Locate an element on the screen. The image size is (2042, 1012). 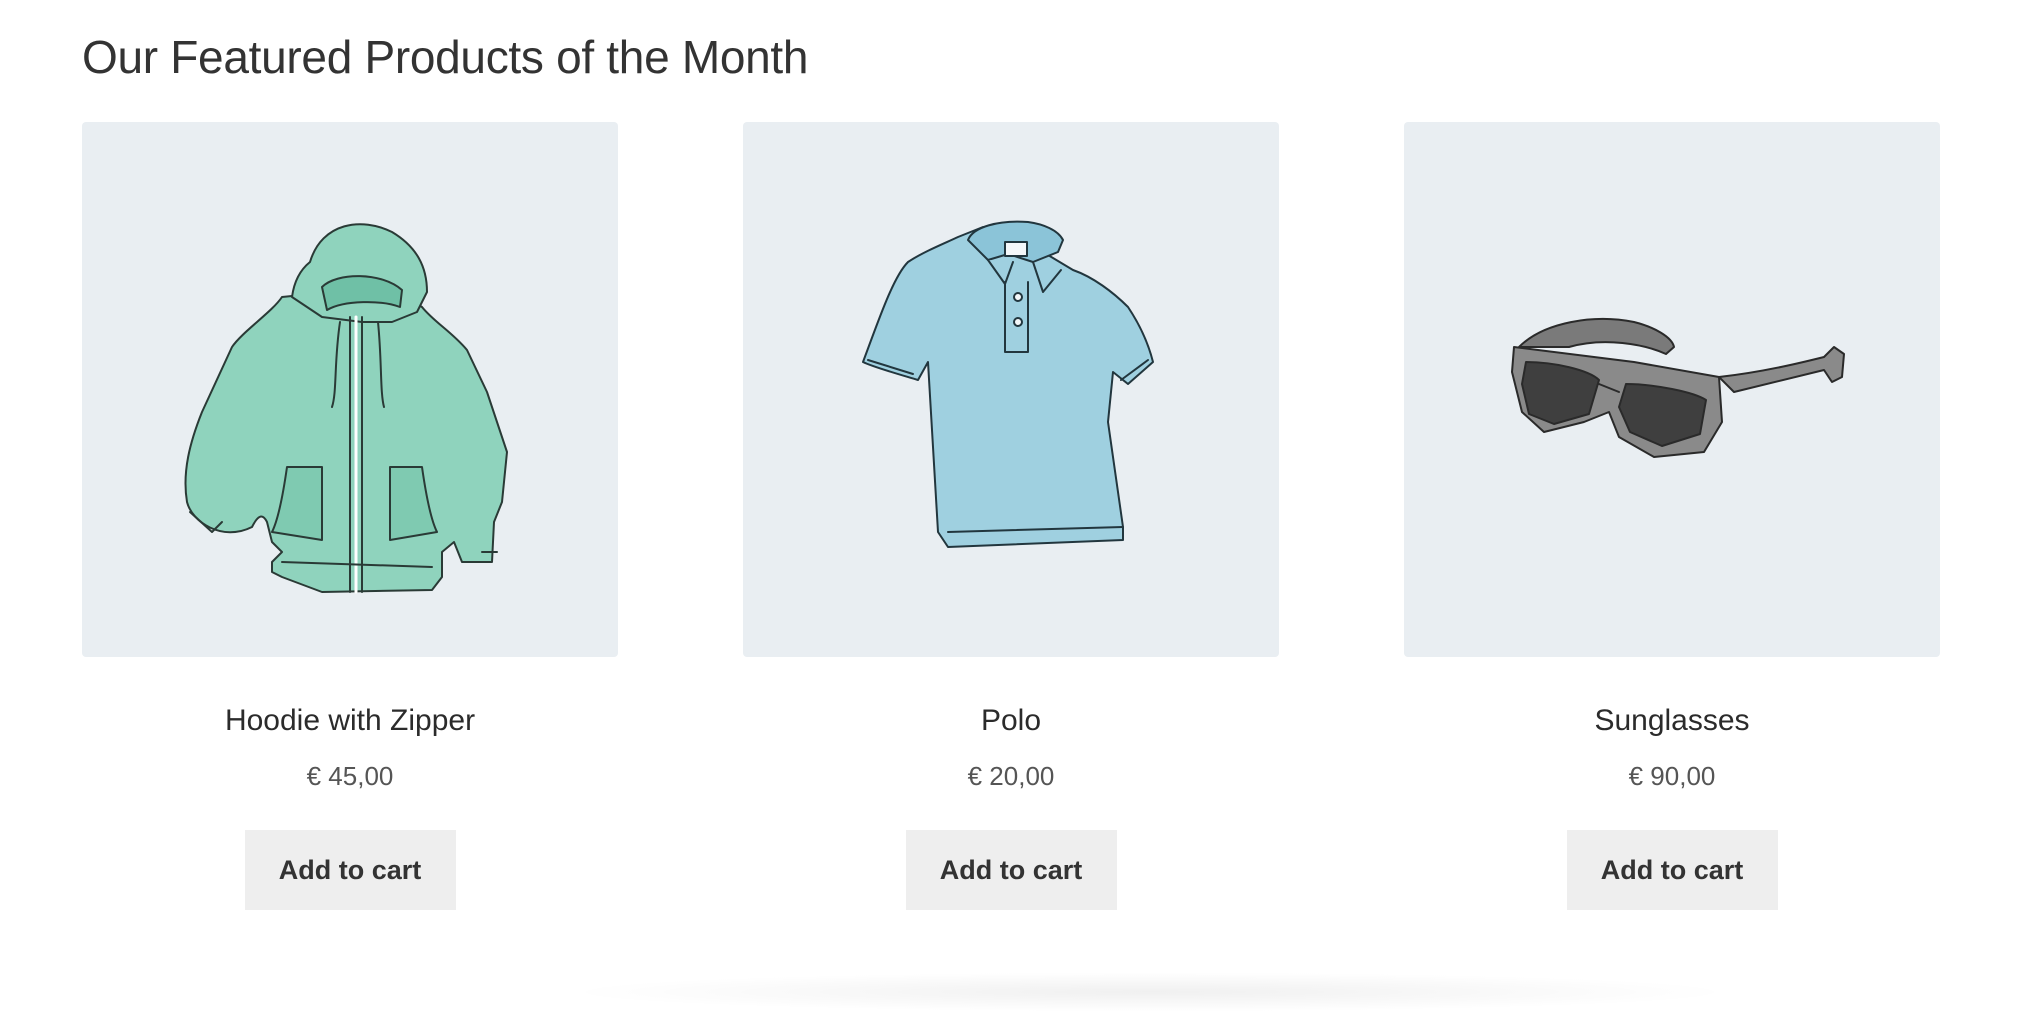
hoodie-icon is located at coordinates (346, 408).